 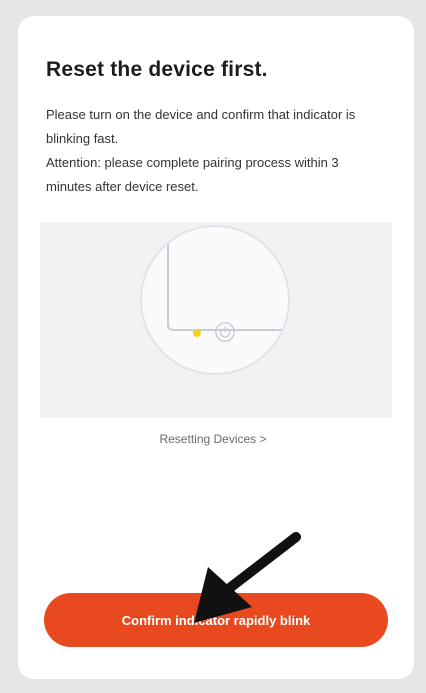 I want to click on device-zoom-circle, so click(x=215, y=300).